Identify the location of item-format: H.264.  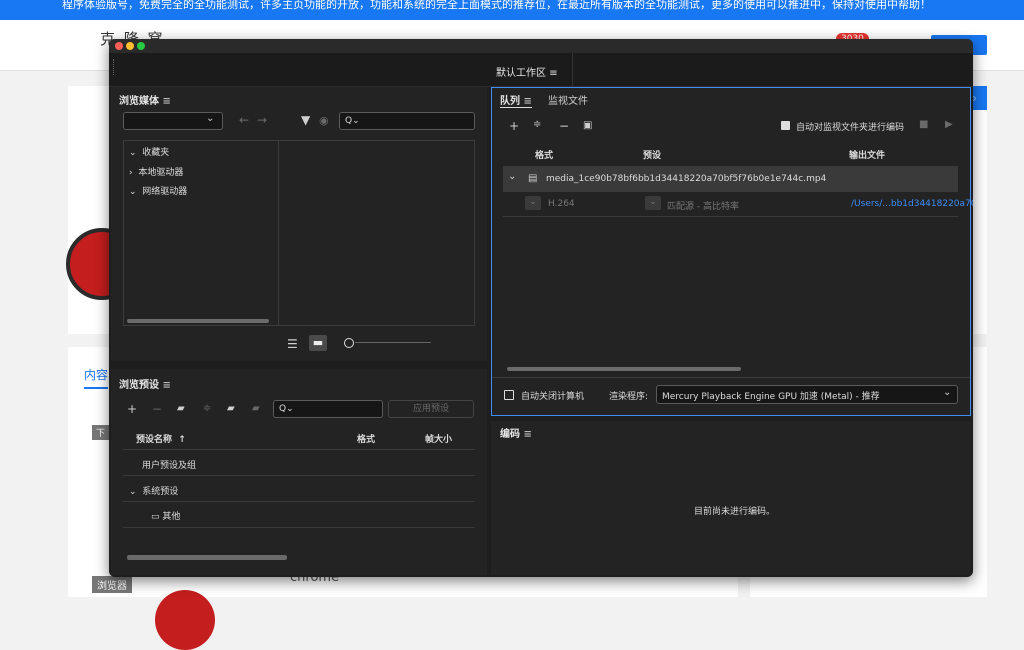
(561, 204).